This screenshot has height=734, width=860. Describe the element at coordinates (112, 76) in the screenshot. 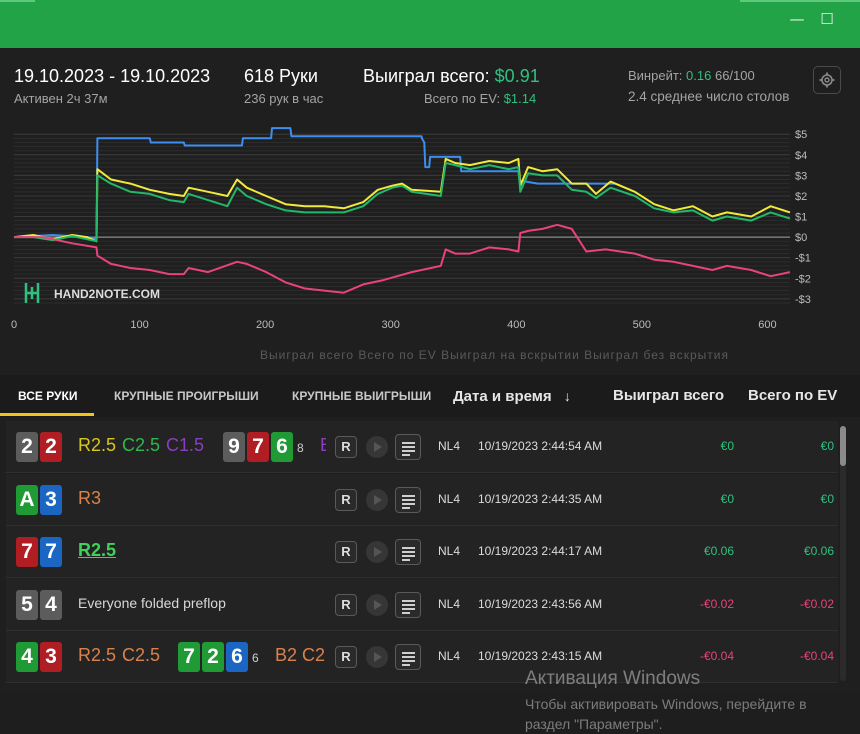

I see `date-range: 19.10.2023 - 19.10.2023` at that location.